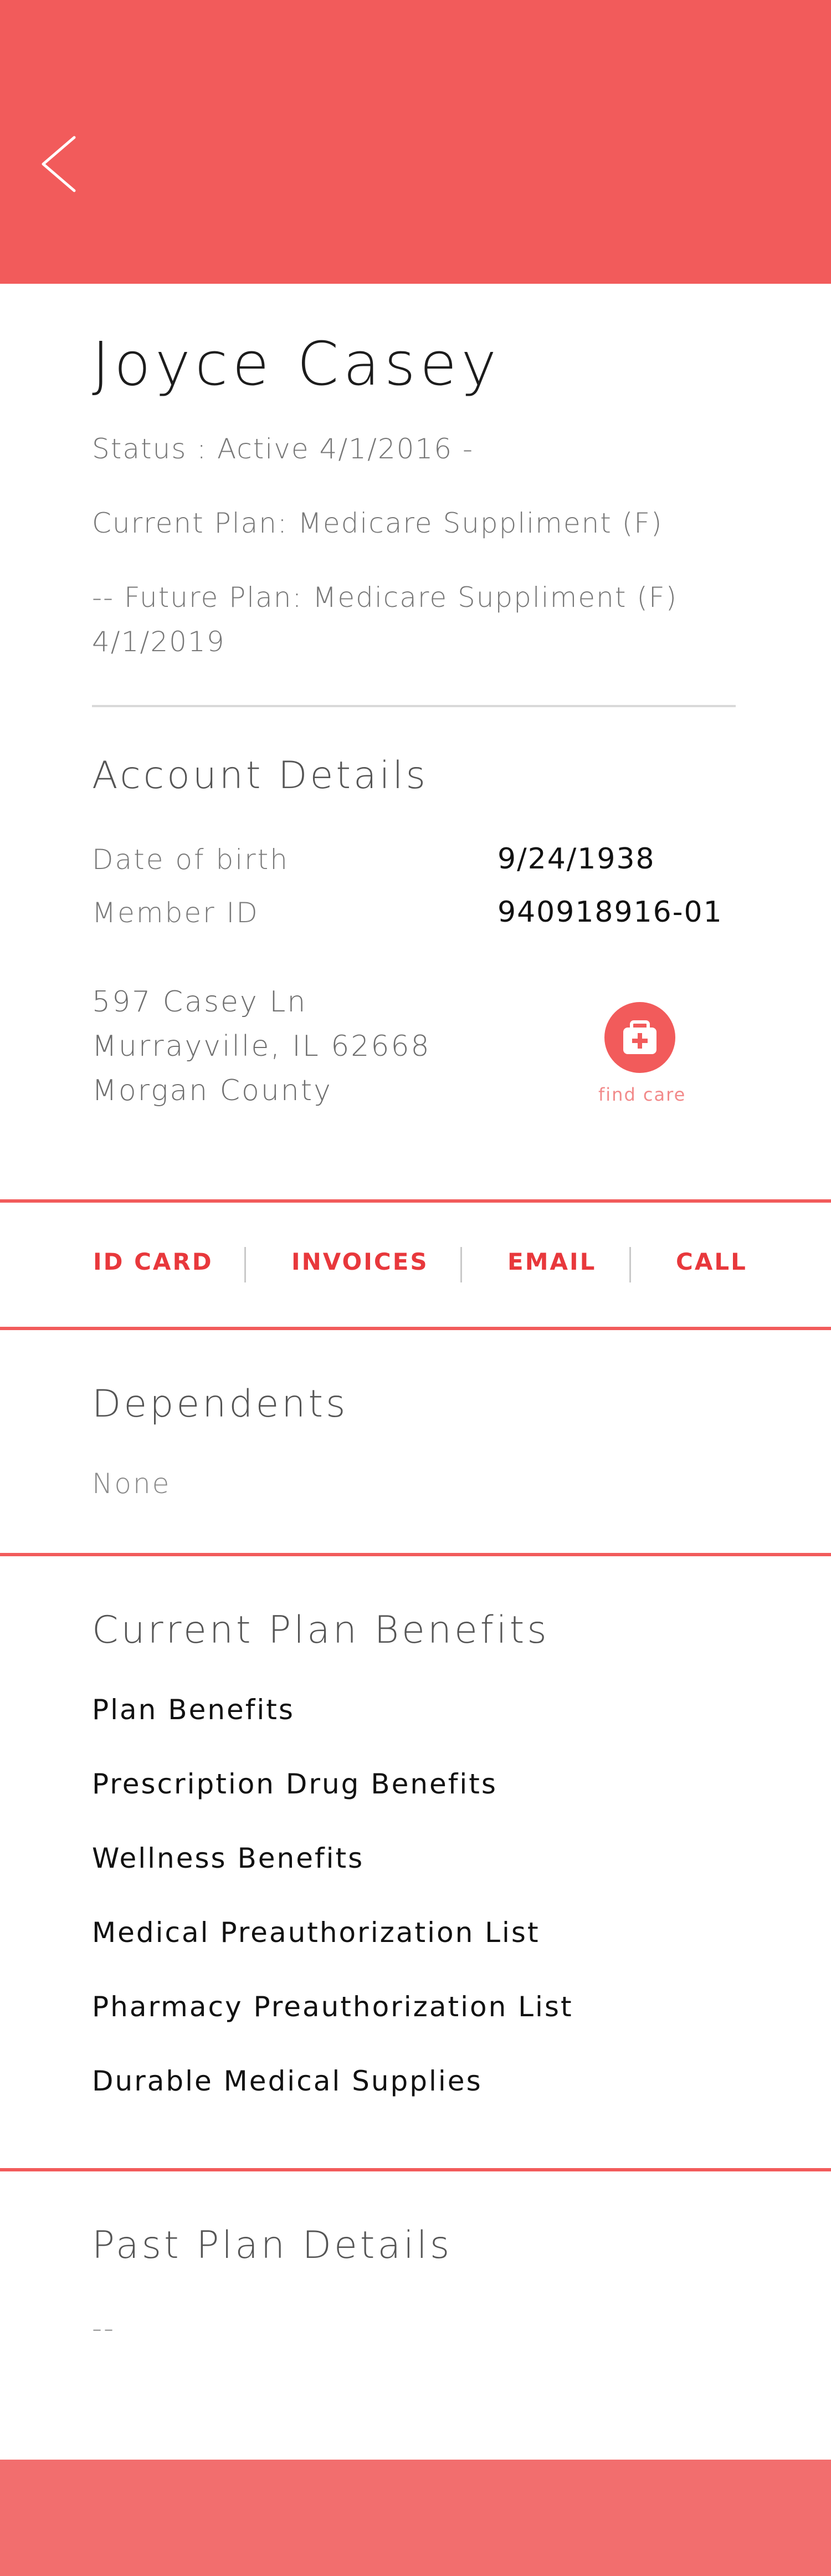 This screenshot has width=831, height=2576. I want to click on address-line-2: Murrayville, IL 62668, so click(261, 1046).